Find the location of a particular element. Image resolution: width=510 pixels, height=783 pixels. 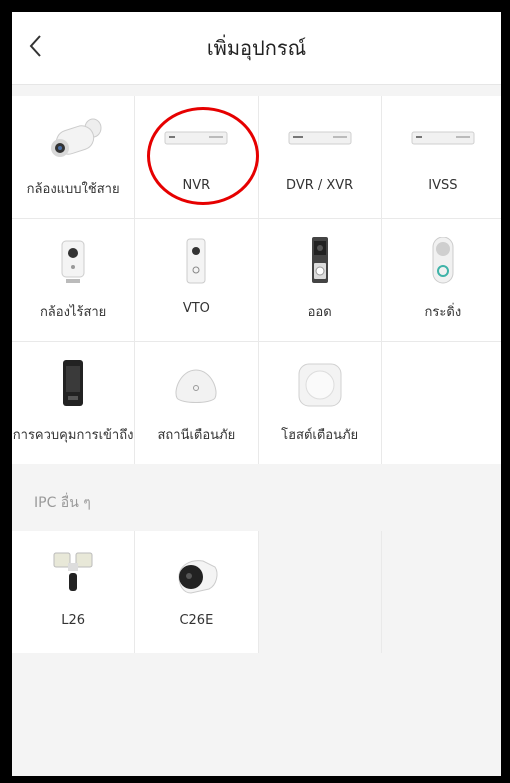

device-label: กล้องแบบใช้สาย is located at coordinates (73, 189).